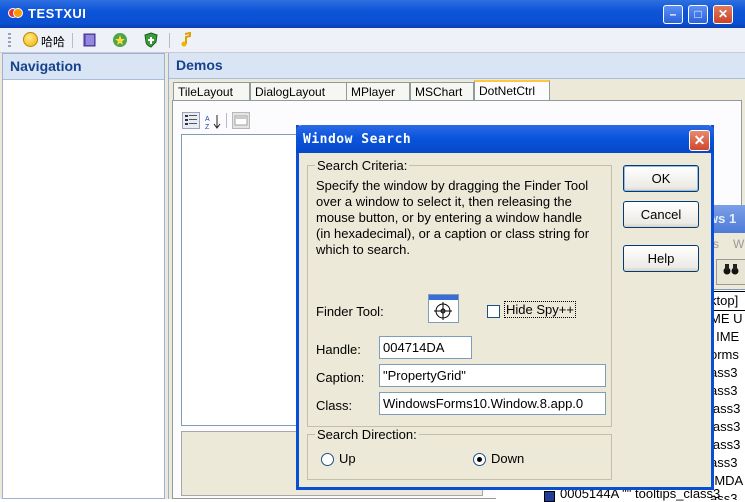 This screenshot has width=745, height=502. Describe the element at coordinates (507, 458) in the screenshot. I see `direction-down-label: Down` at that location.